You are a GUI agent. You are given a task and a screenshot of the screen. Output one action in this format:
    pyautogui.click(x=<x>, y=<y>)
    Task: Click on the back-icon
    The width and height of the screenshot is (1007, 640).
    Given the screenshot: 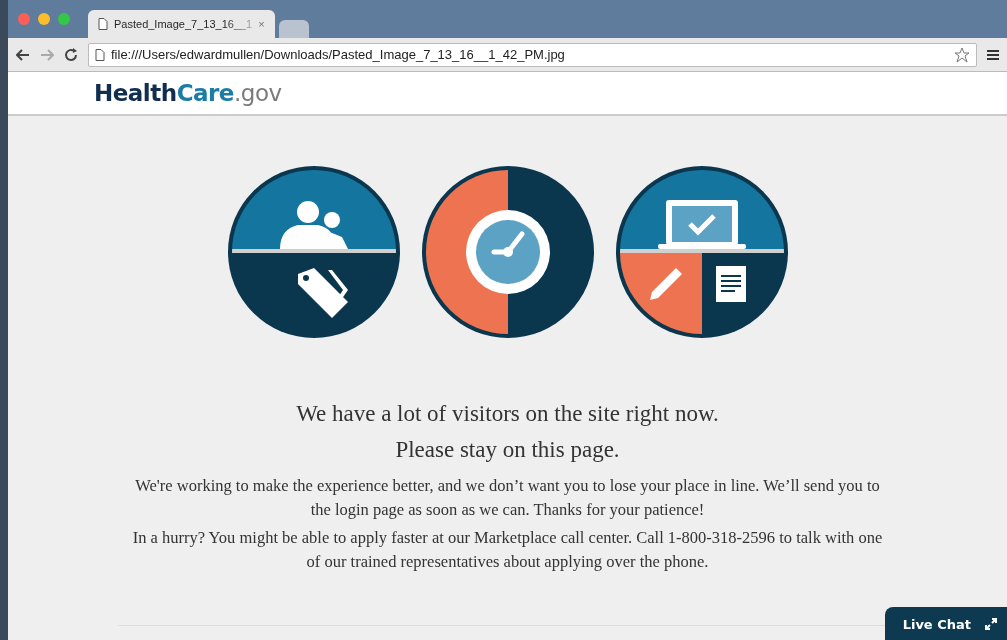 What is the action you would take?
    pyautogui.click(x=23, y=54)
    